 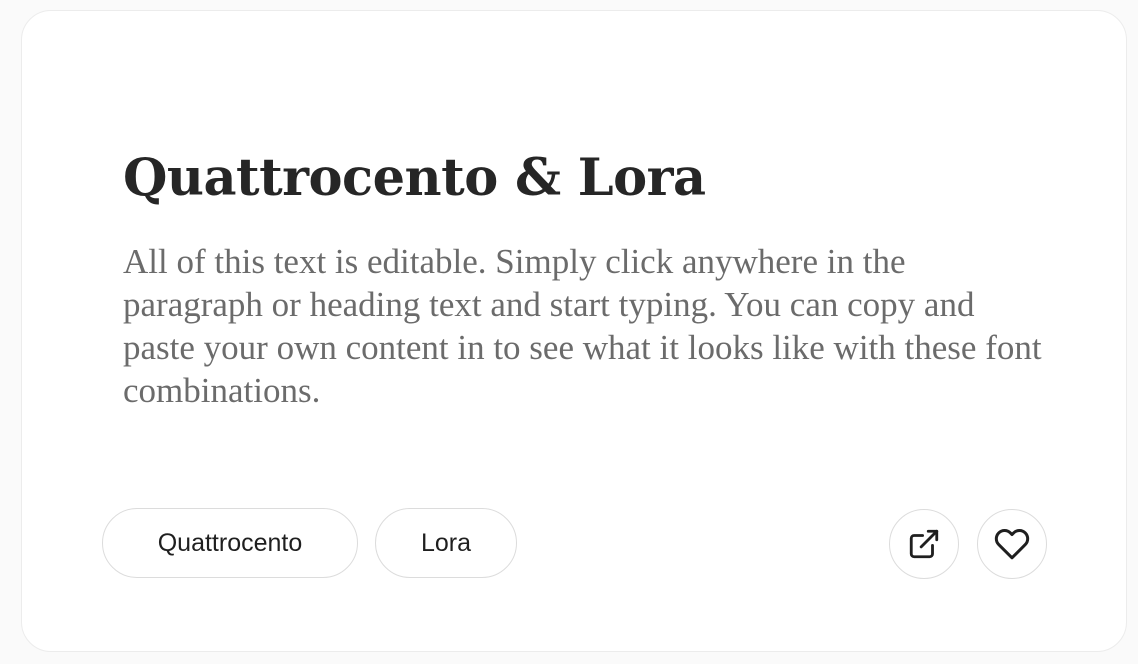 I want to click on font-chip-label: Lora, so click(x=446, y=542).